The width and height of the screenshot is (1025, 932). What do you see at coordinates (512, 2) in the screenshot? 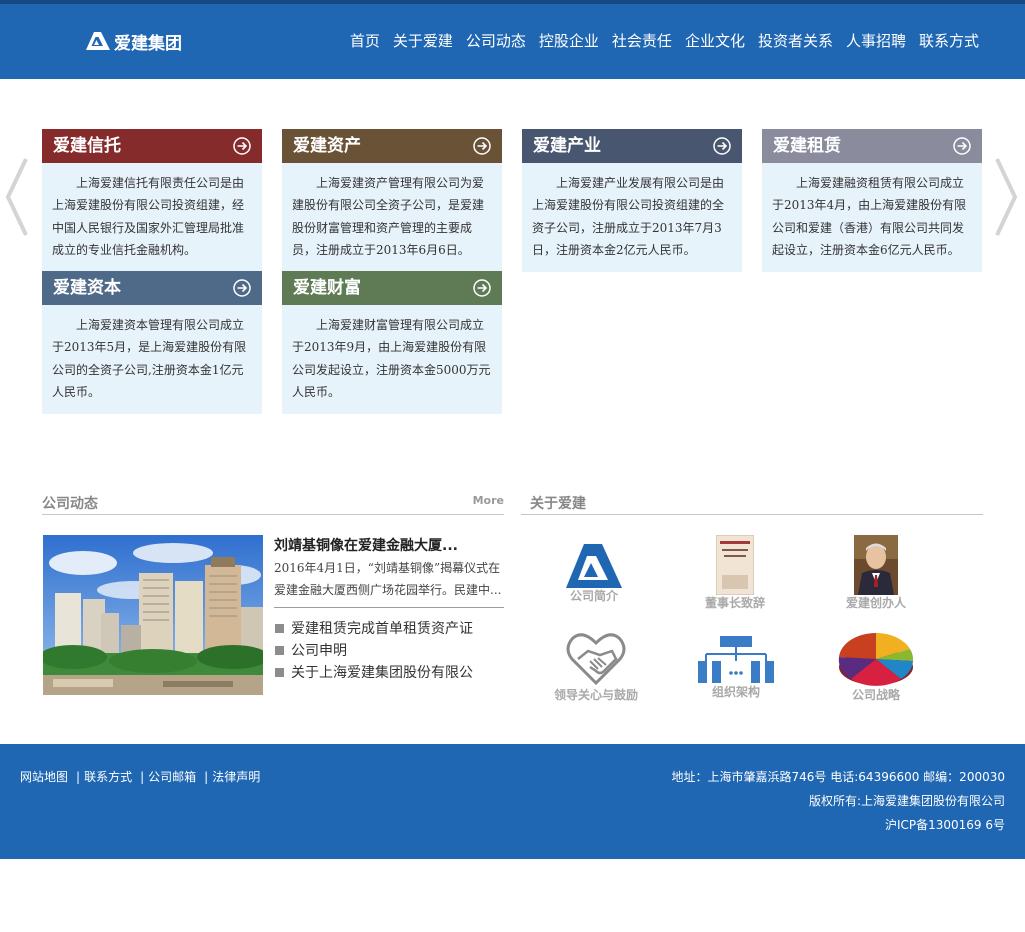
I see `header-top-line` at bounding box center [512, 2].